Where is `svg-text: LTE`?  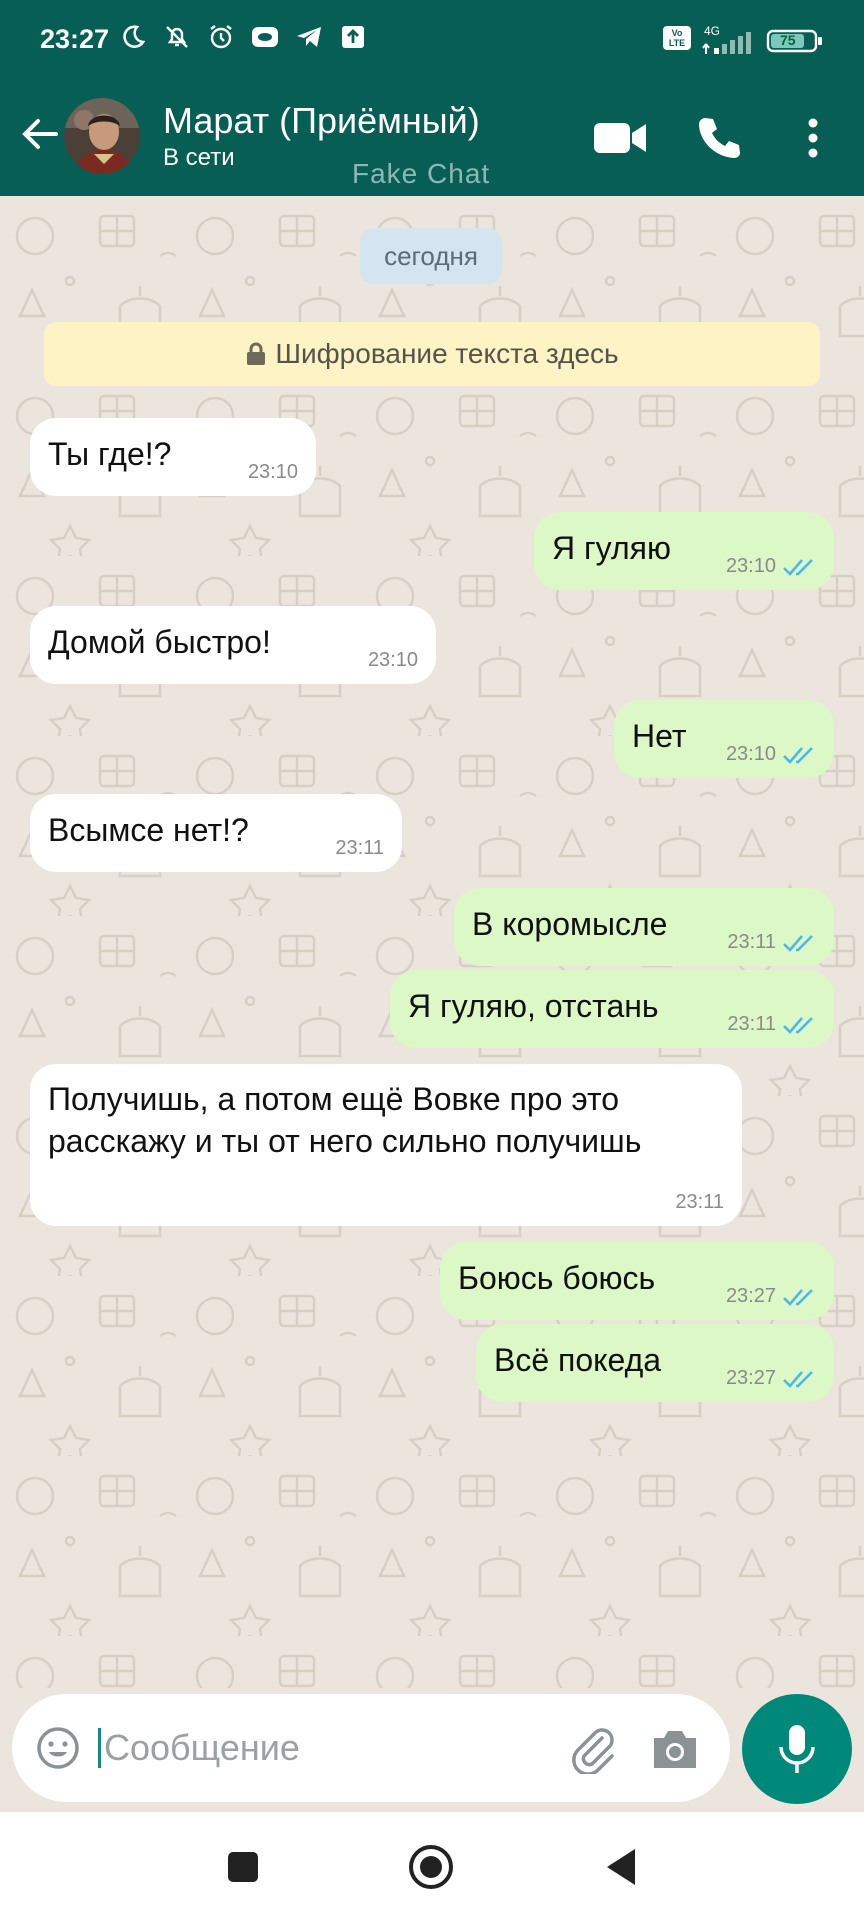
svg-text: LTE is located at coordinates (677, 43).